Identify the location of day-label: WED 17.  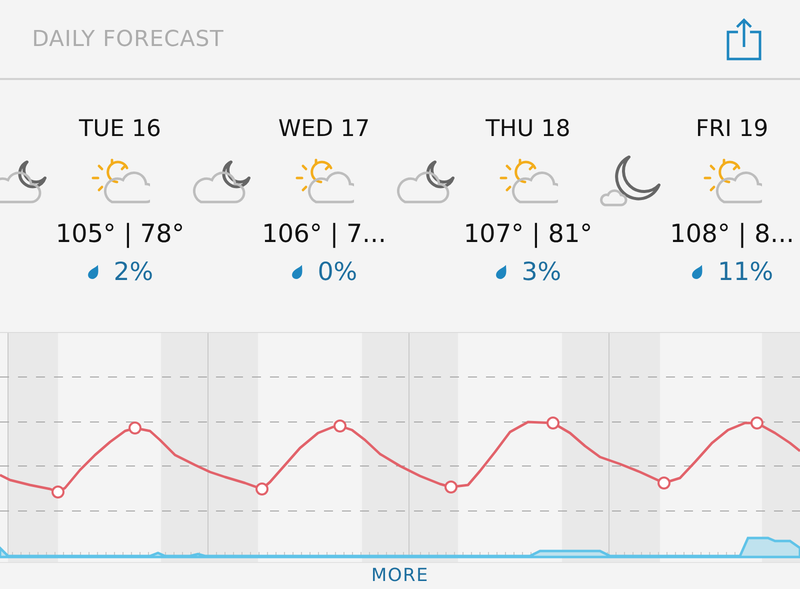
(324, 129).